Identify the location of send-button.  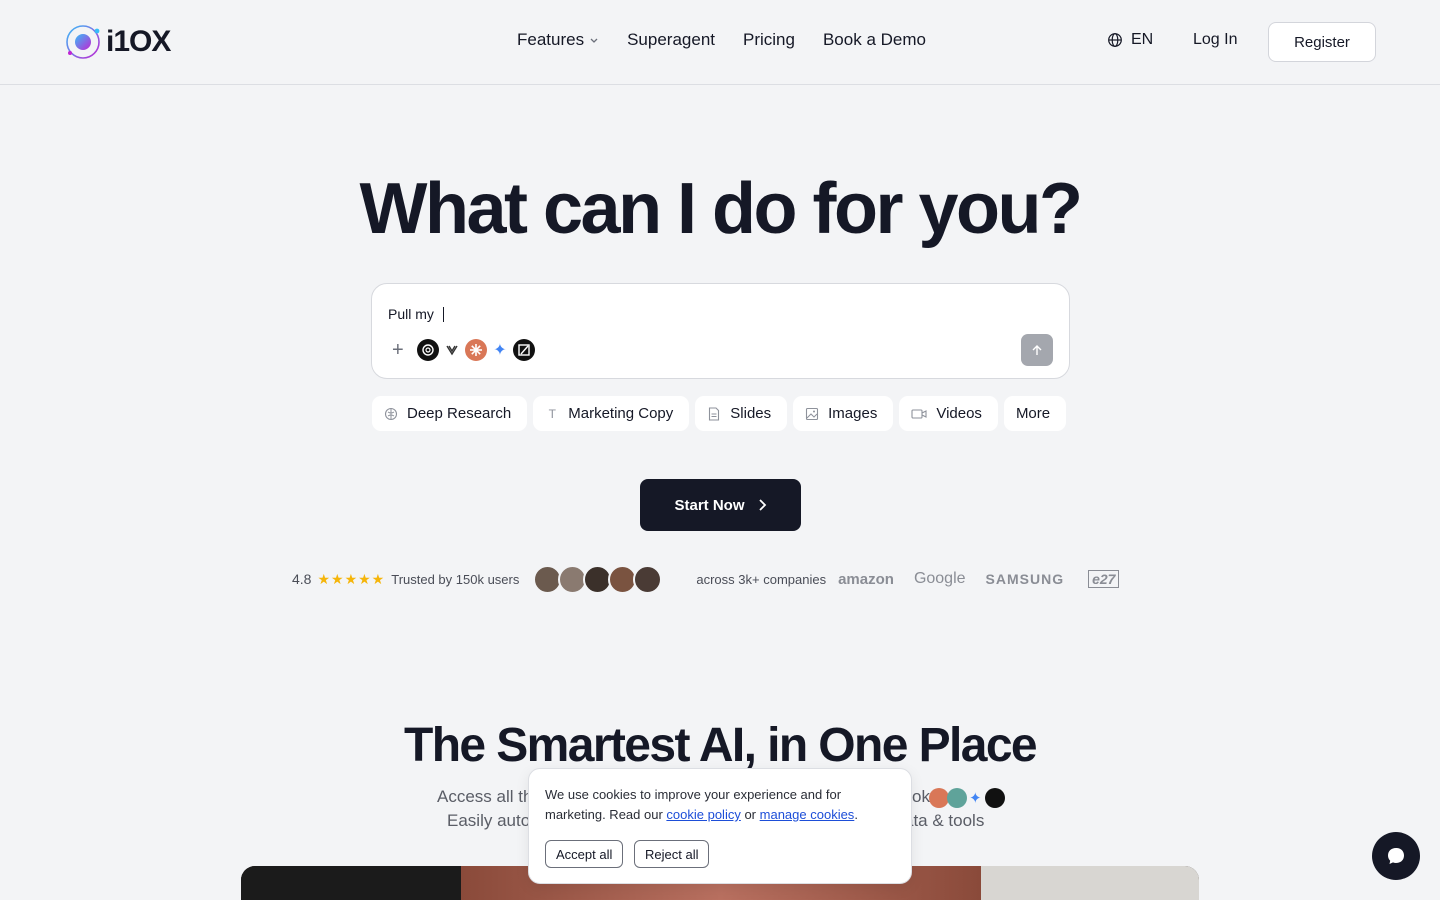
(1037, 350).